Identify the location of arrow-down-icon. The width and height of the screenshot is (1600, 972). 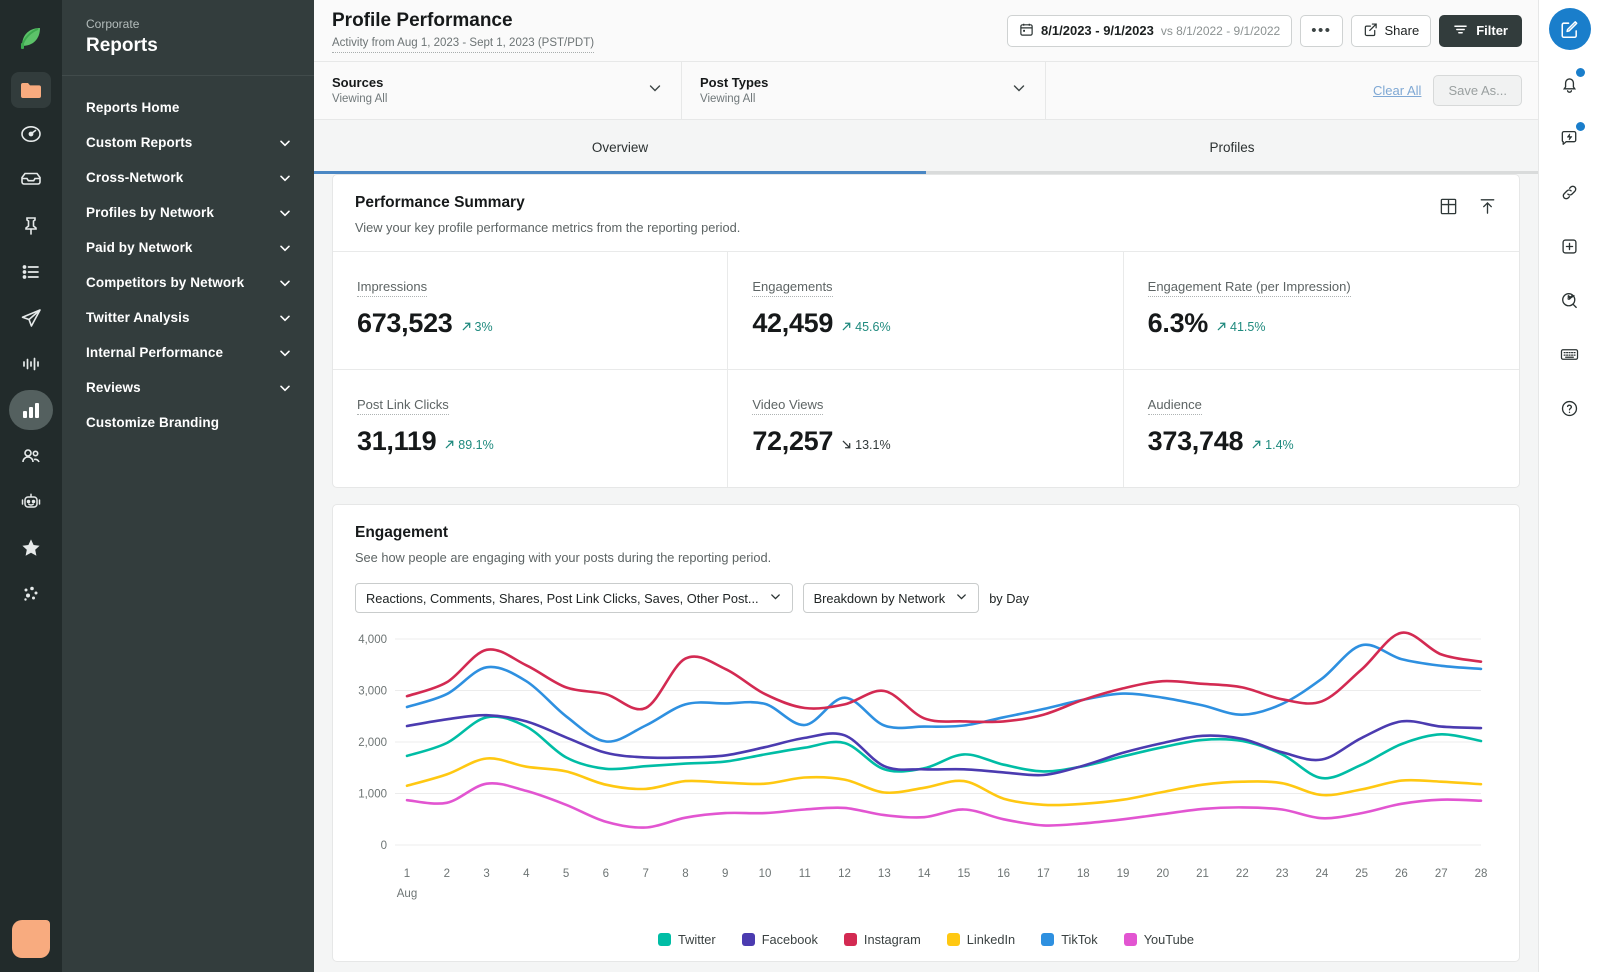
(846, 444).